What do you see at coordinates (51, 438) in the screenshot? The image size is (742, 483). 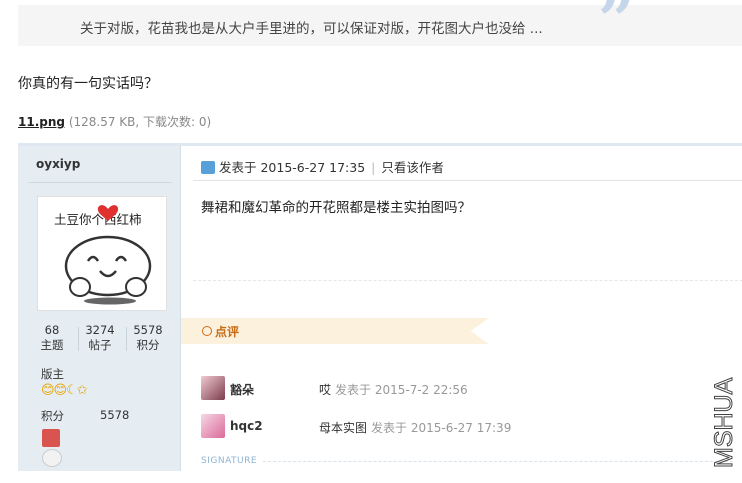 I see `medal-icon` at bounding box center [51, 438].